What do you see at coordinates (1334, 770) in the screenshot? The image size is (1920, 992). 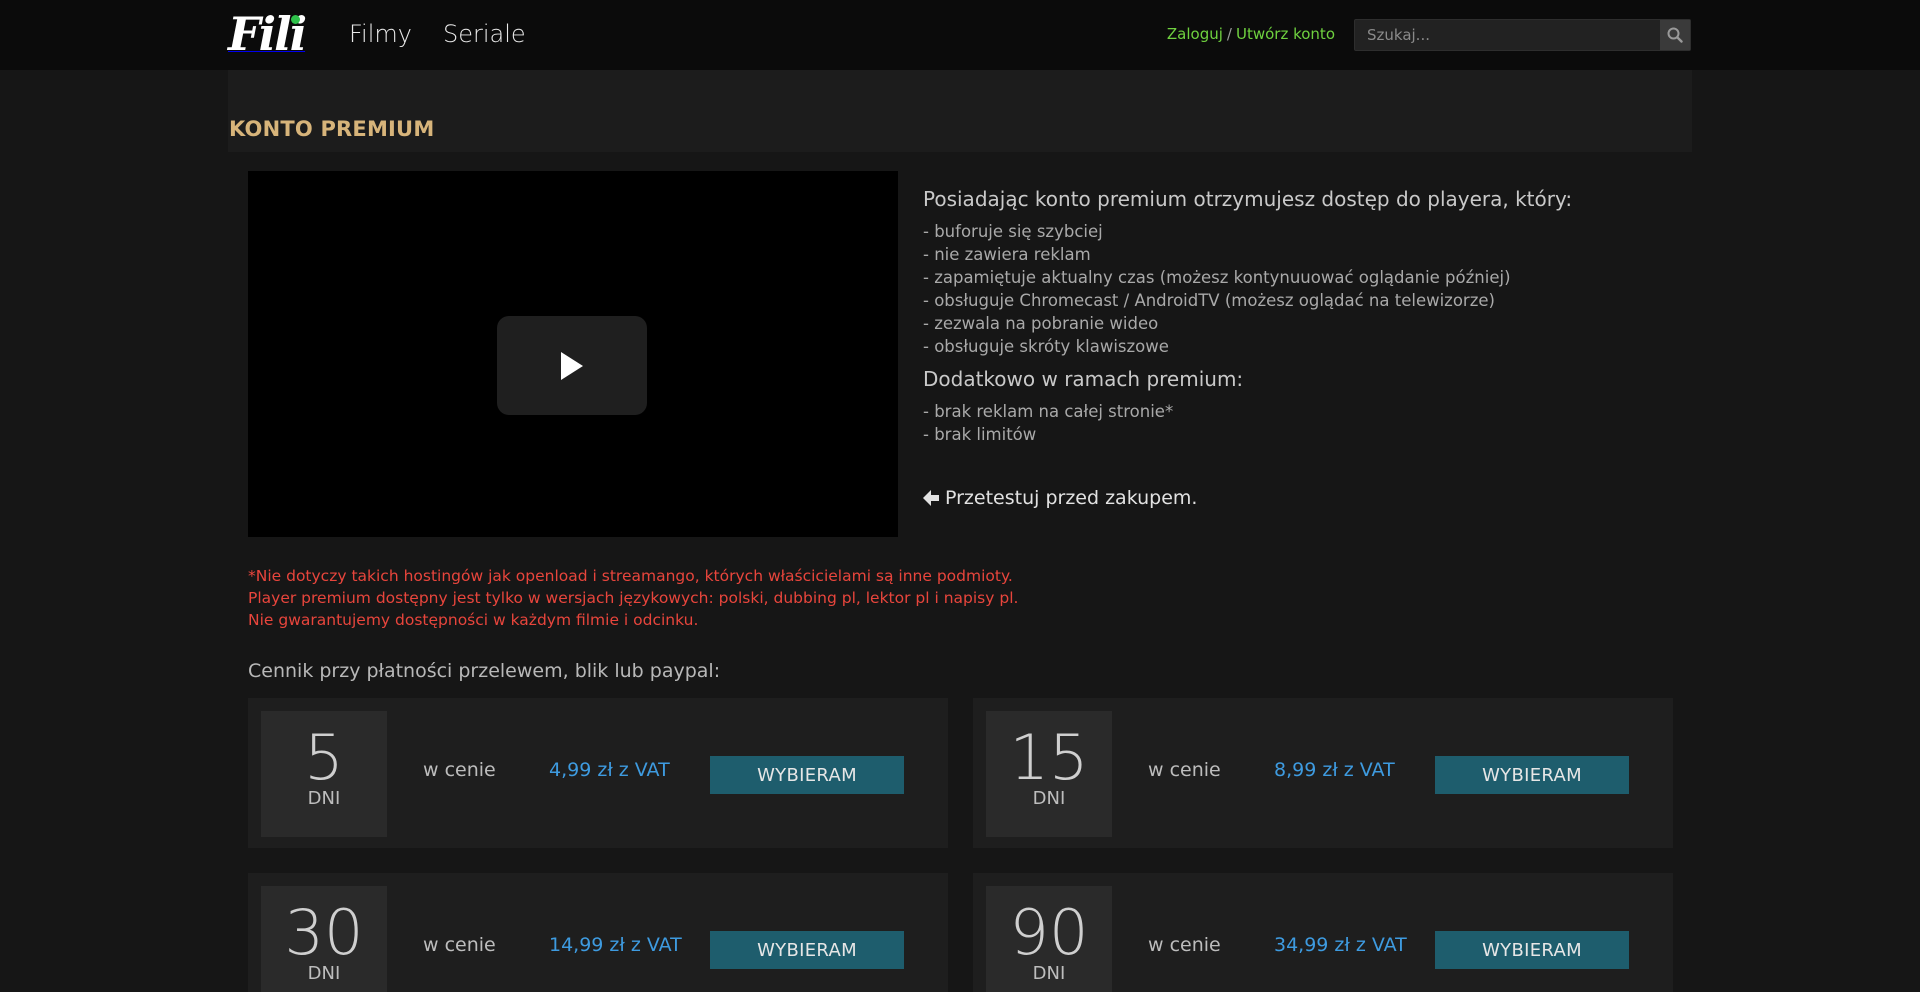 I see `plan-price: 8,99 zł z VAT` at bounding box center [1334, 770].